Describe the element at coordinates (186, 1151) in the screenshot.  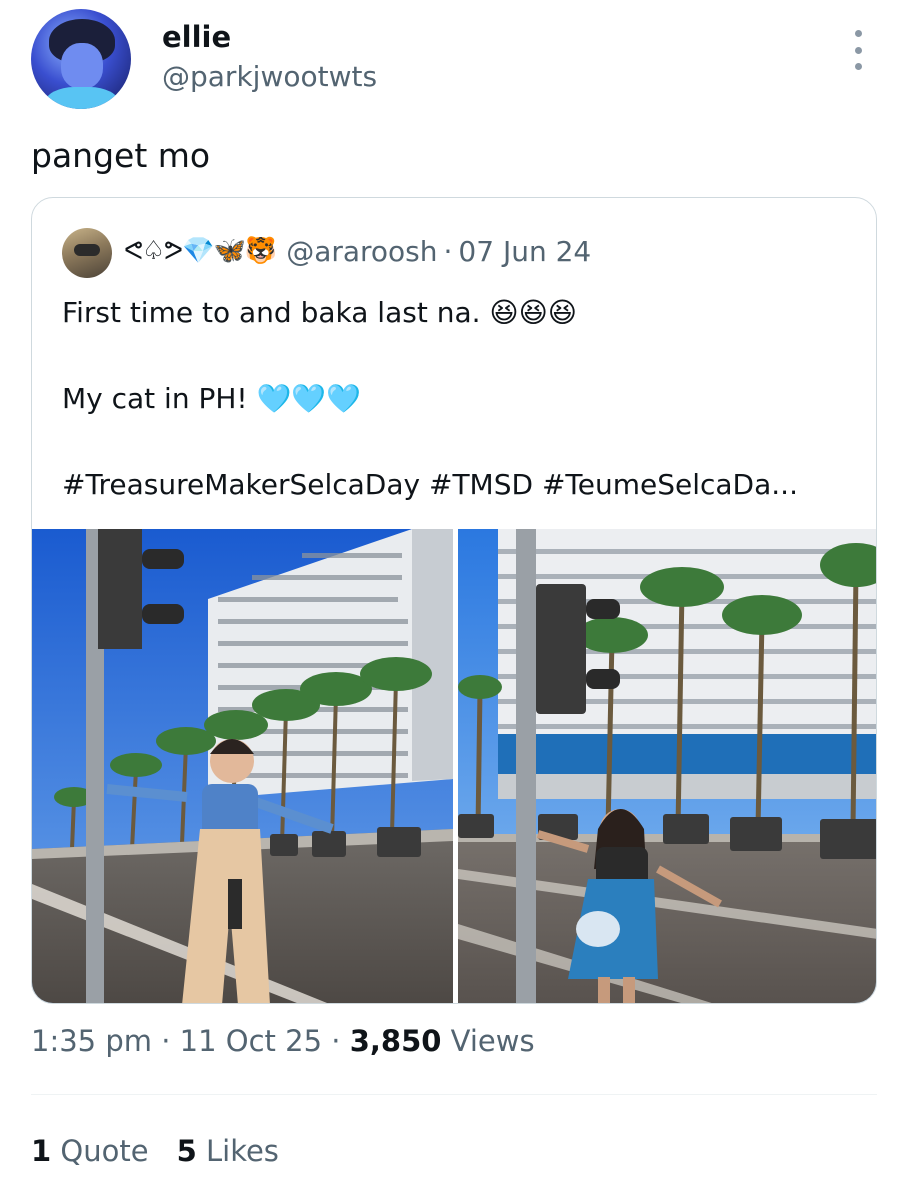
I see `likes-count: 5` at that location.